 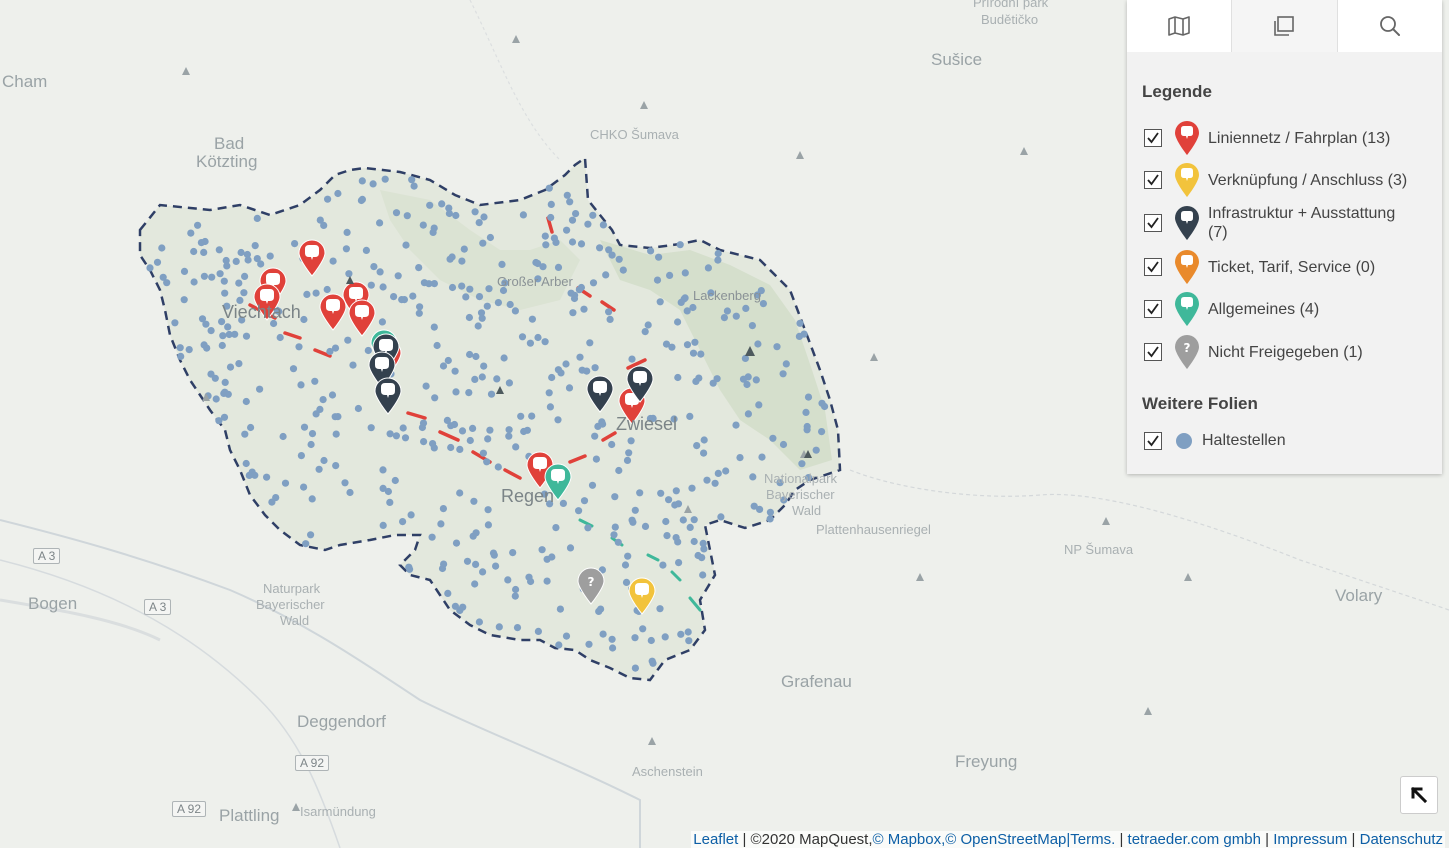 I want to click on impressum-link: Impressum, so click(x=1310, y=839).